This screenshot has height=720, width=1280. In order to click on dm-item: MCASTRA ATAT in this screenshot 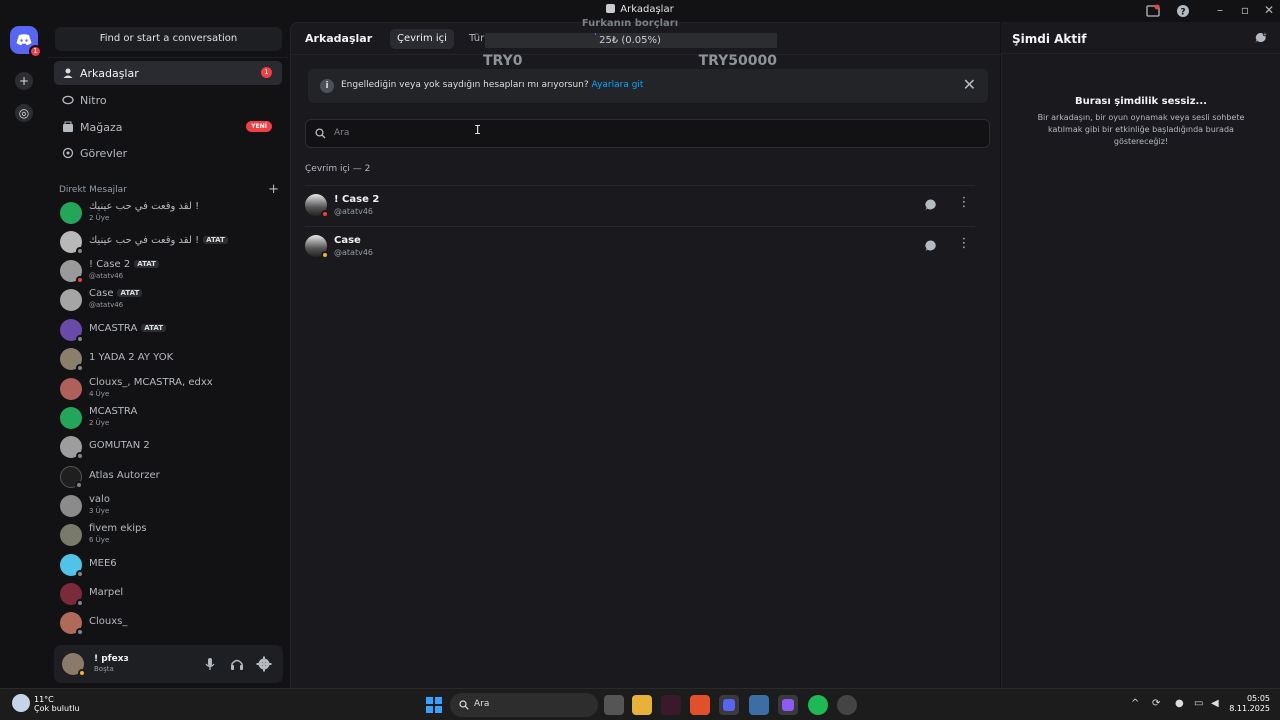, I will do `click(168, 330)`.